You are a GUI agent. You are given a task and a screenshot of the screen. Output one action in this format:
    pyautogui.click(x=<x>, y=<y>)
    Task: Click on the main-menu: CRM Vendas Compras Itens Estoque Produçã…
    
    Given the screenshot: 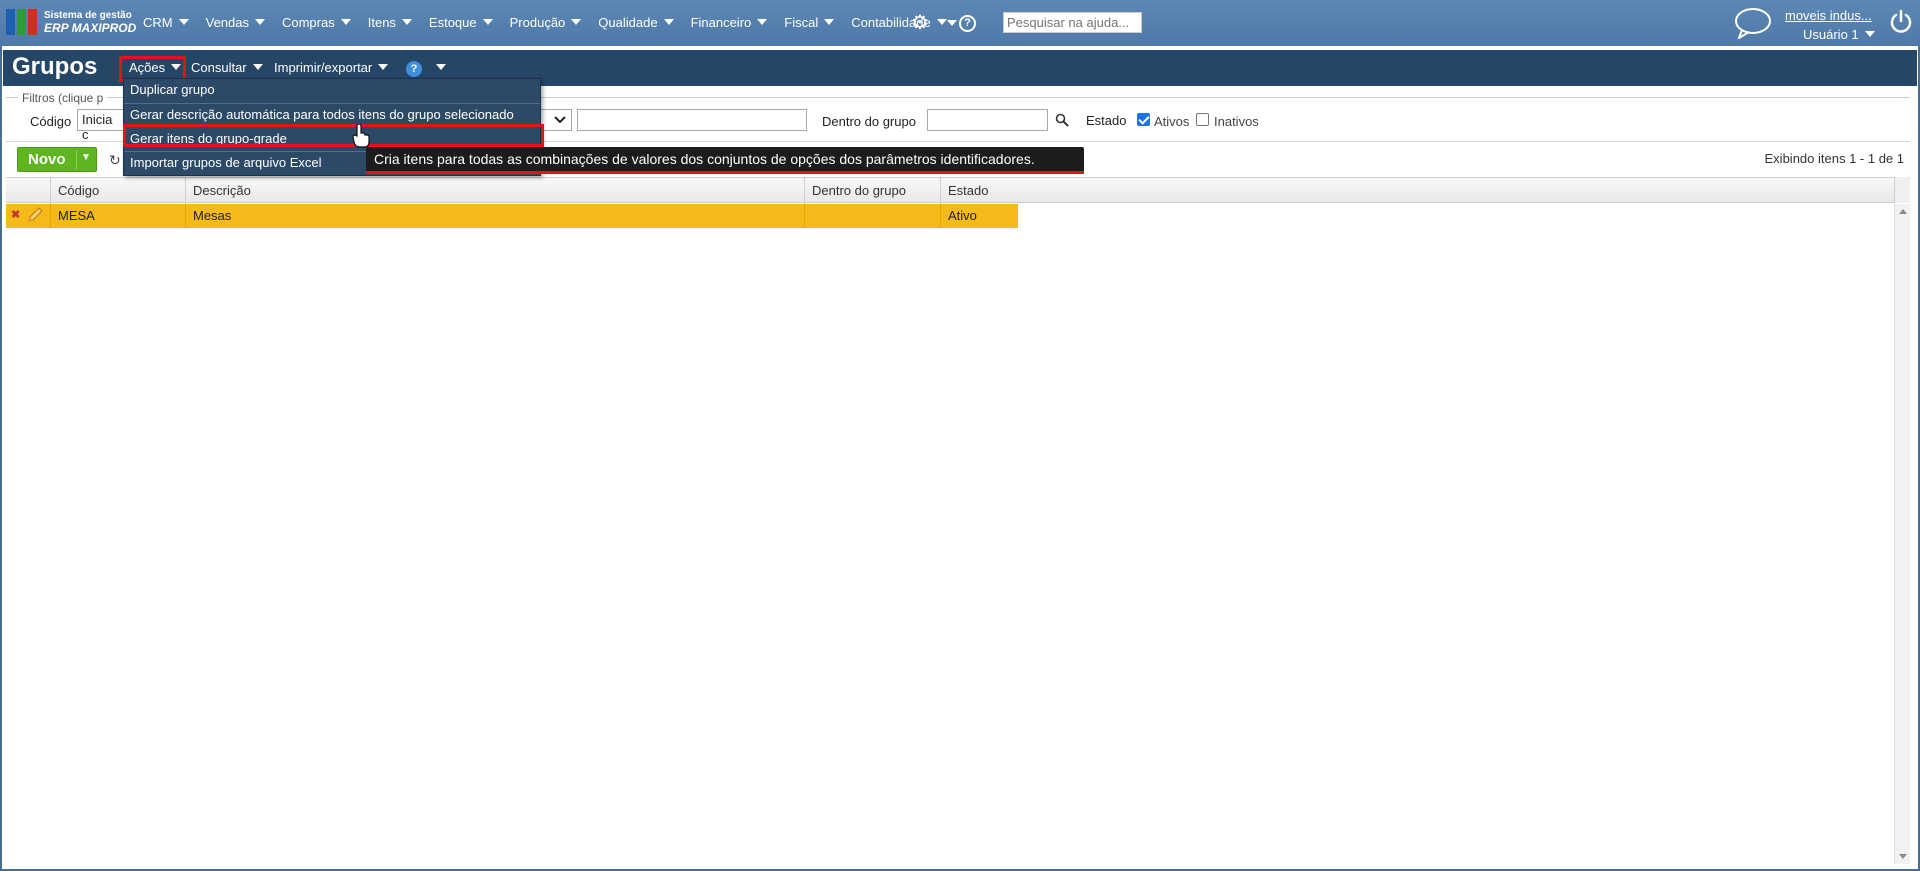 What is the action you would take?
    pyautogui.click(x=553, y=22)
    